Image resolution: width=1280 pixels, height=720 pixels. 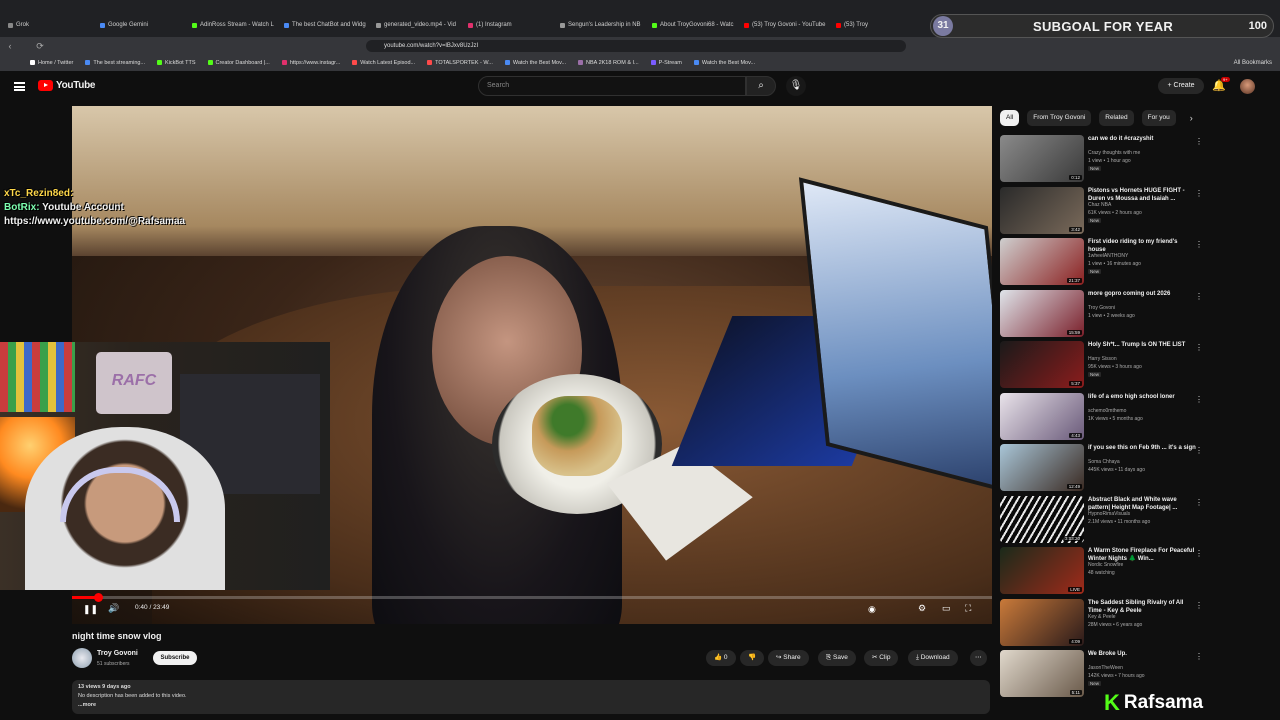 I want to click on show-more-link: ...more, so click(x=531, y=705).